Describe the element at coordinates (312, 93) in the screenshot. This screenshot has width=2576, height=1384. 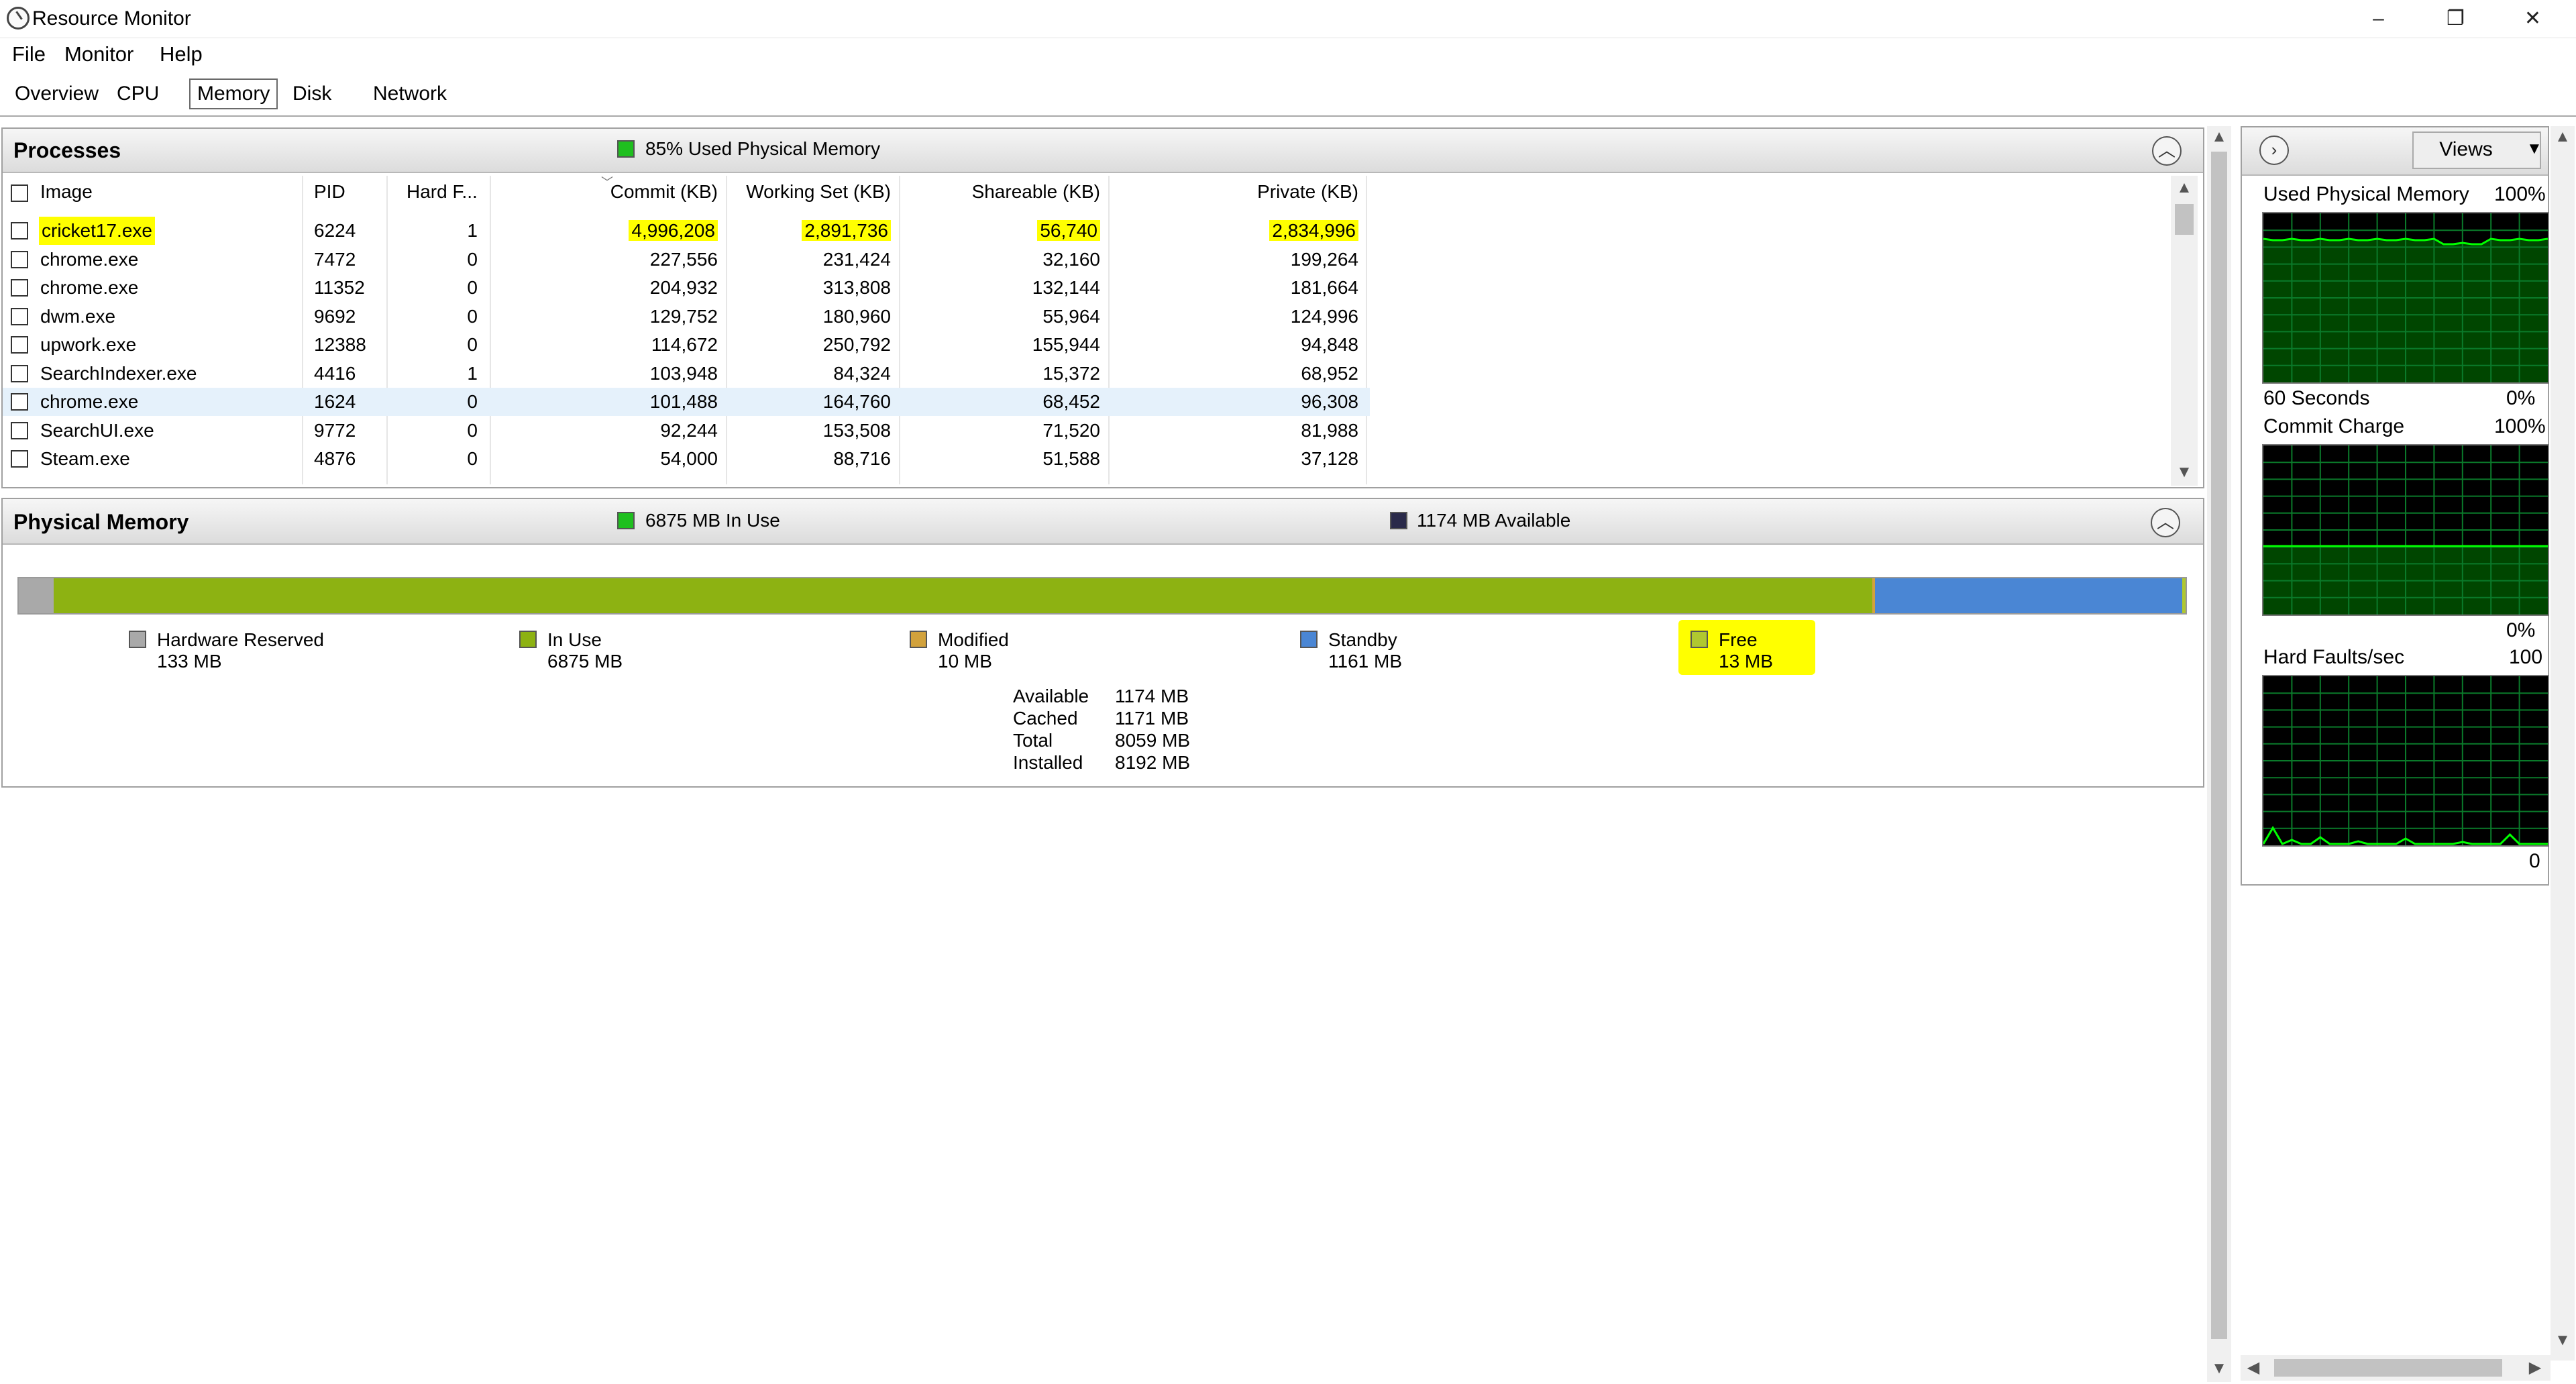
I see `tab-disk: Disk` at that location.